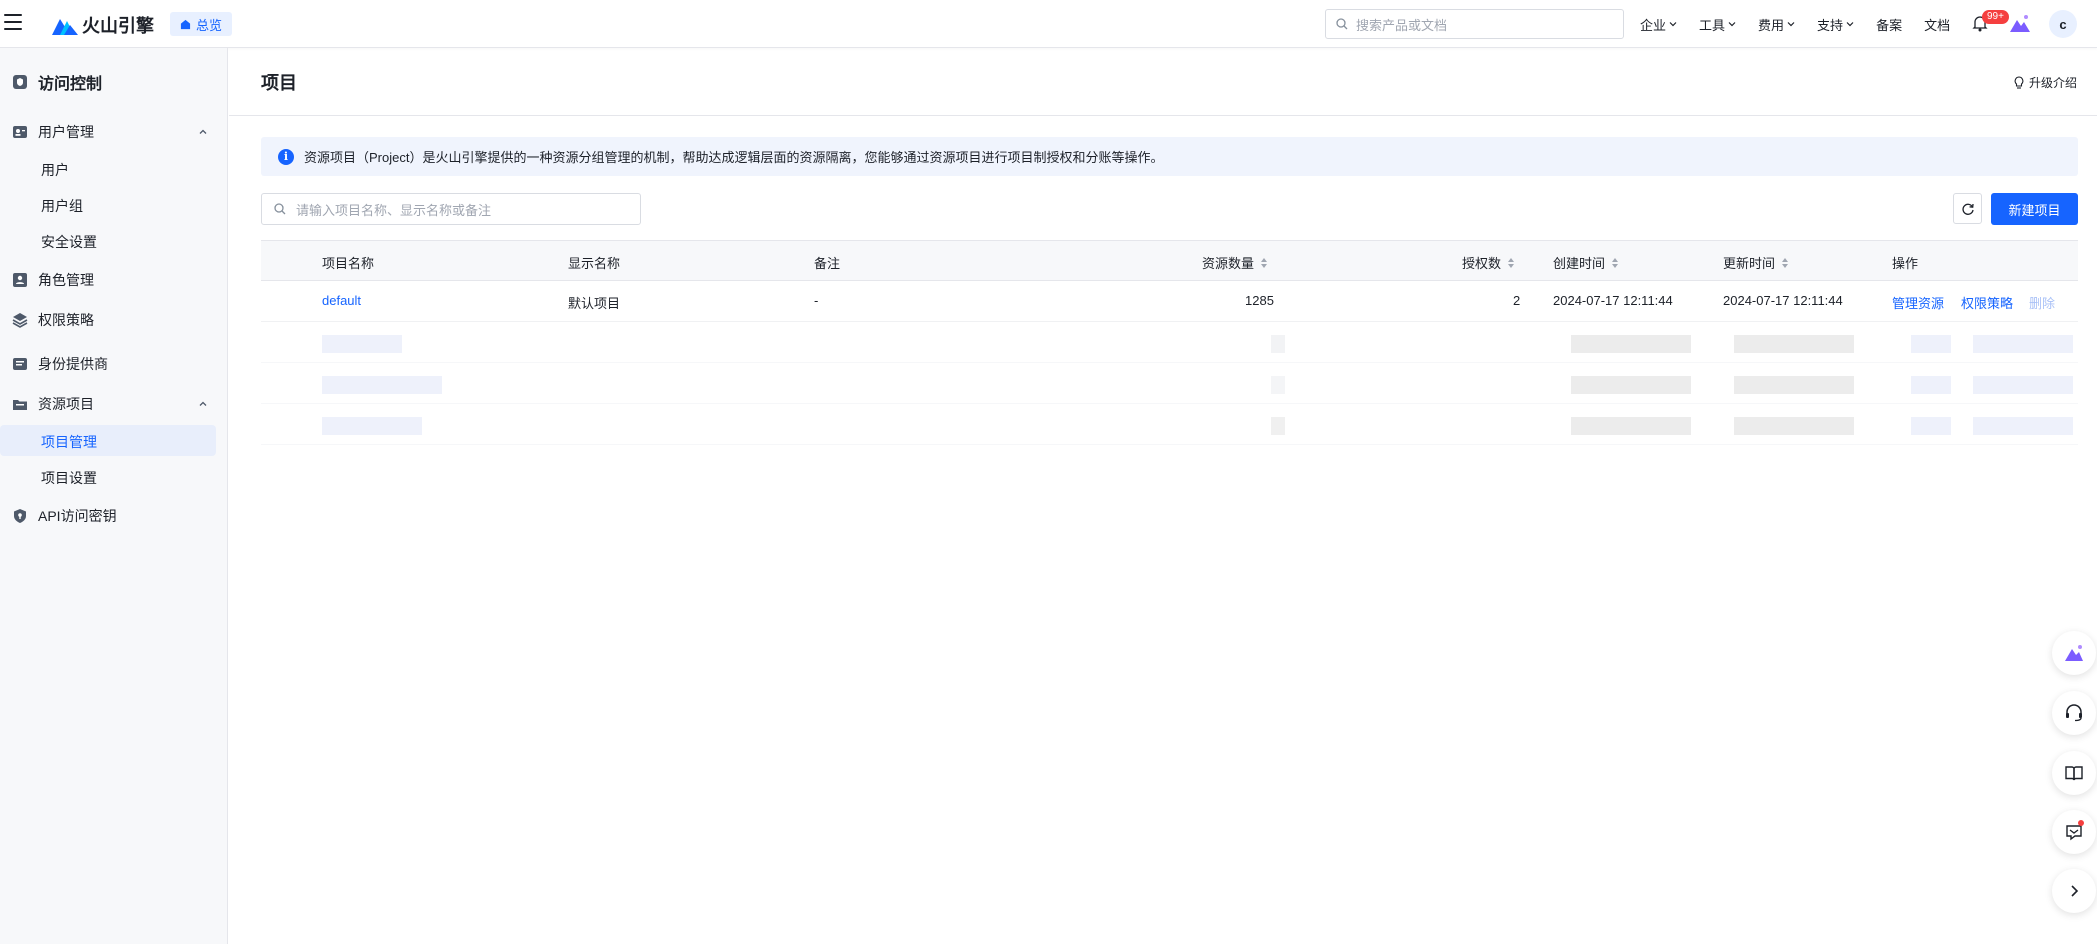 The width and height of the screenshot is (2097, 944). What do you see at coordinates (2063, 24) in the screenshot?
I see `user-avatar: c` at bounding box center [2063, 24].